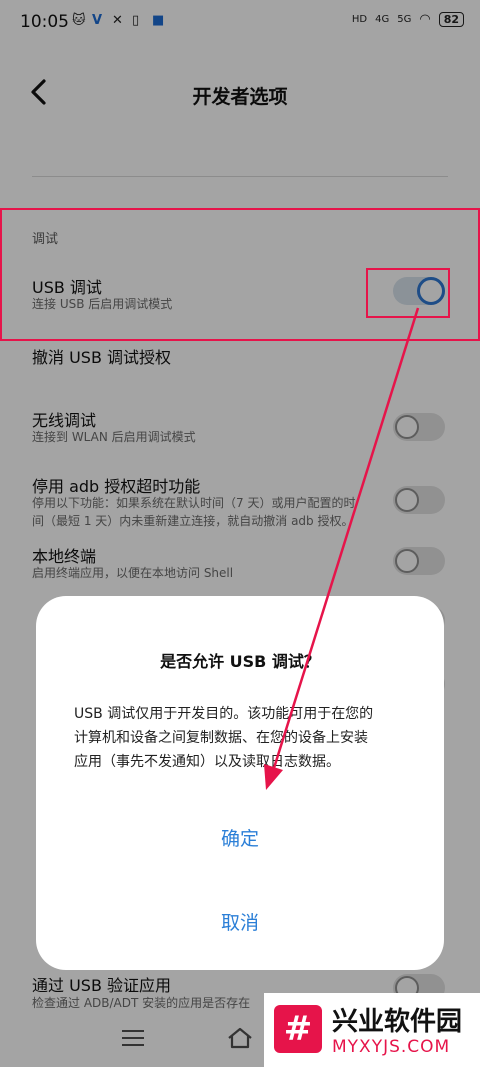 The width and height of the screenshot is (480, 1067). I want to click on watermark: # 兴业软件园 MYXYJS.COM, so click(372, 1030).